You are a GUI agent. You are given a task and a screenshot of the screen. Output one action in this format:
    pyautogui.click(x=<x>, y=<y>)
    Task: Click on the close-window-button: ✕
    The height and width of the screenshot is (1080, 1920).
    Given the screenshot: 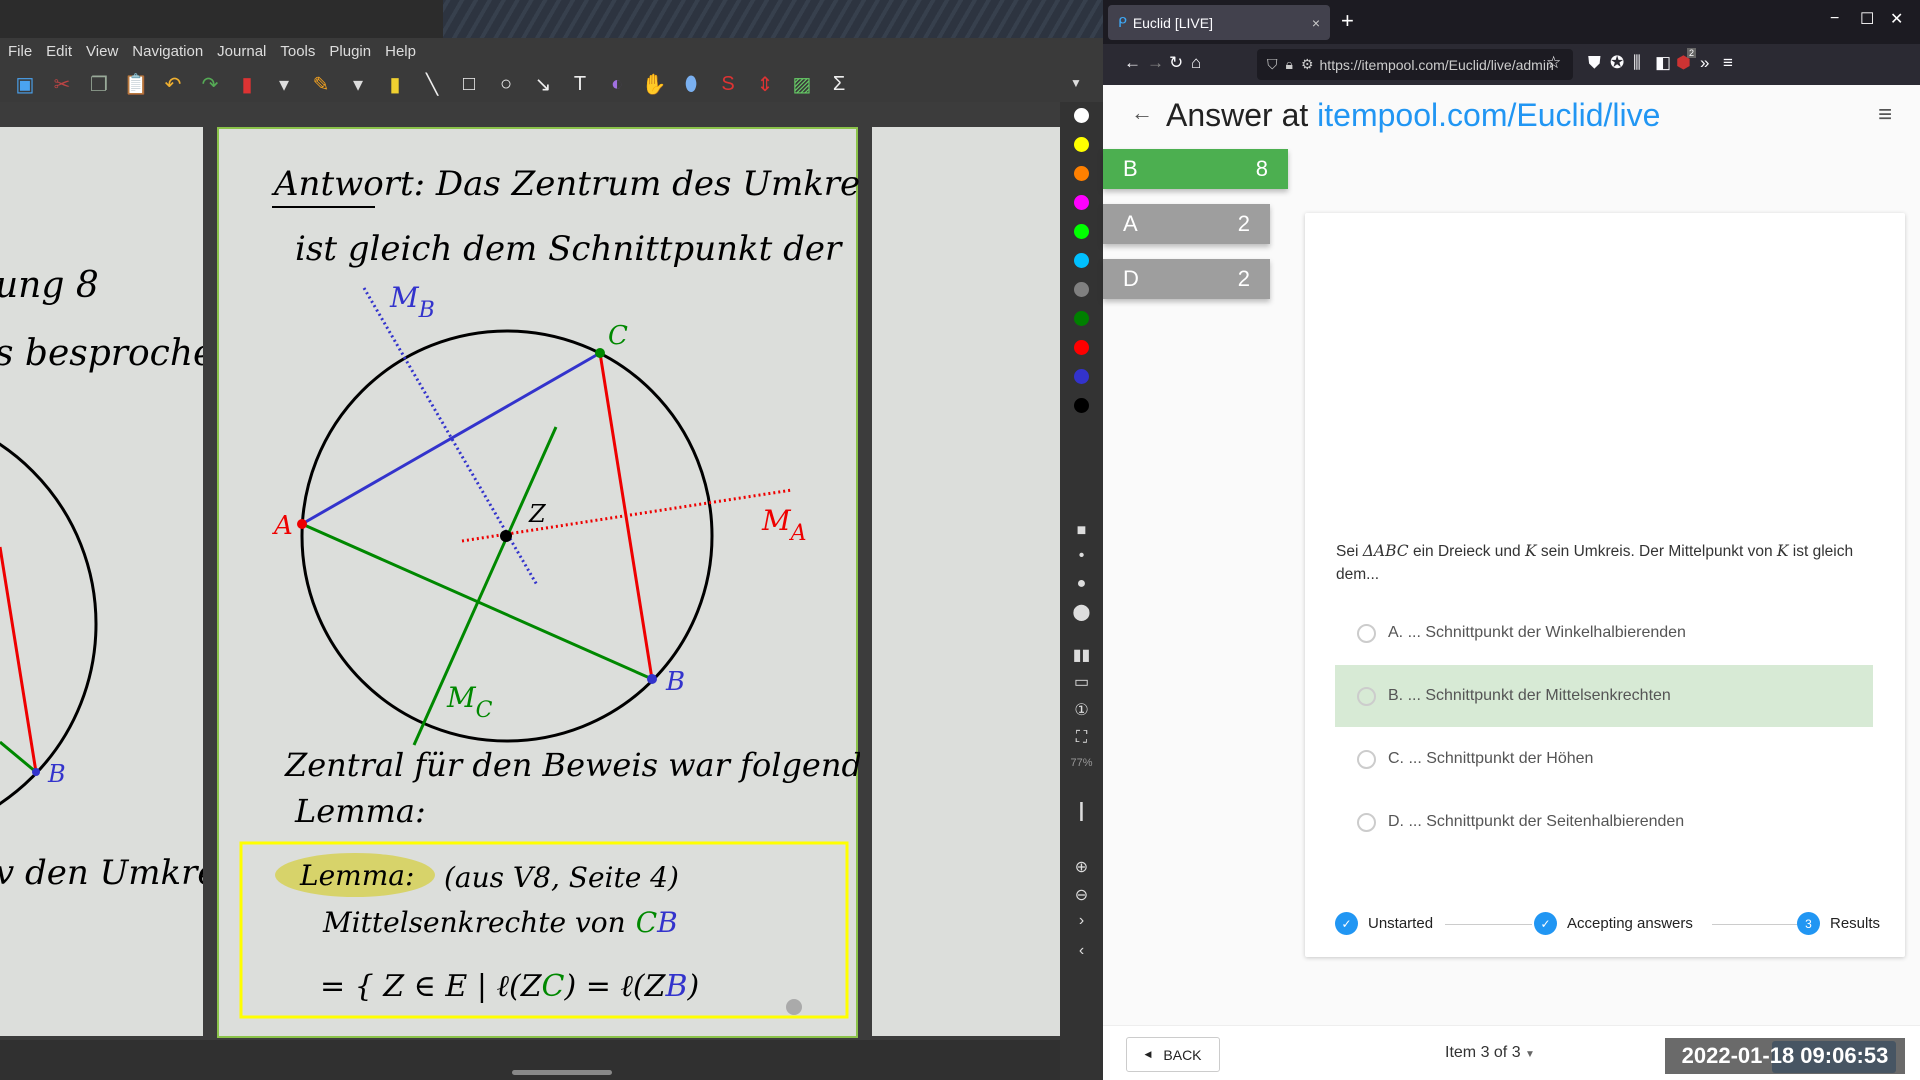 What is the action you would take?
    pyautogui.click(x=1896, y=19)
    